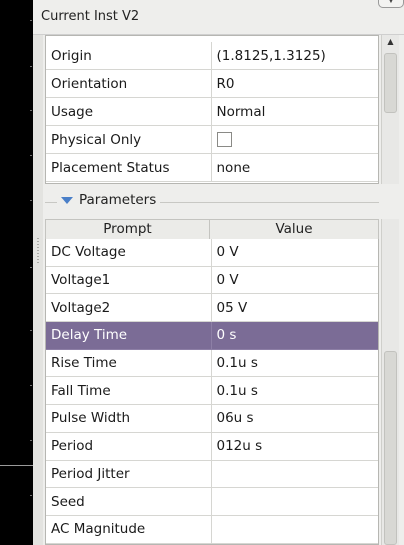 Image resolution: width=404 pixels, height=545 pixels. I want to click on properties-scrollbar: ▲, so click(390, 109).